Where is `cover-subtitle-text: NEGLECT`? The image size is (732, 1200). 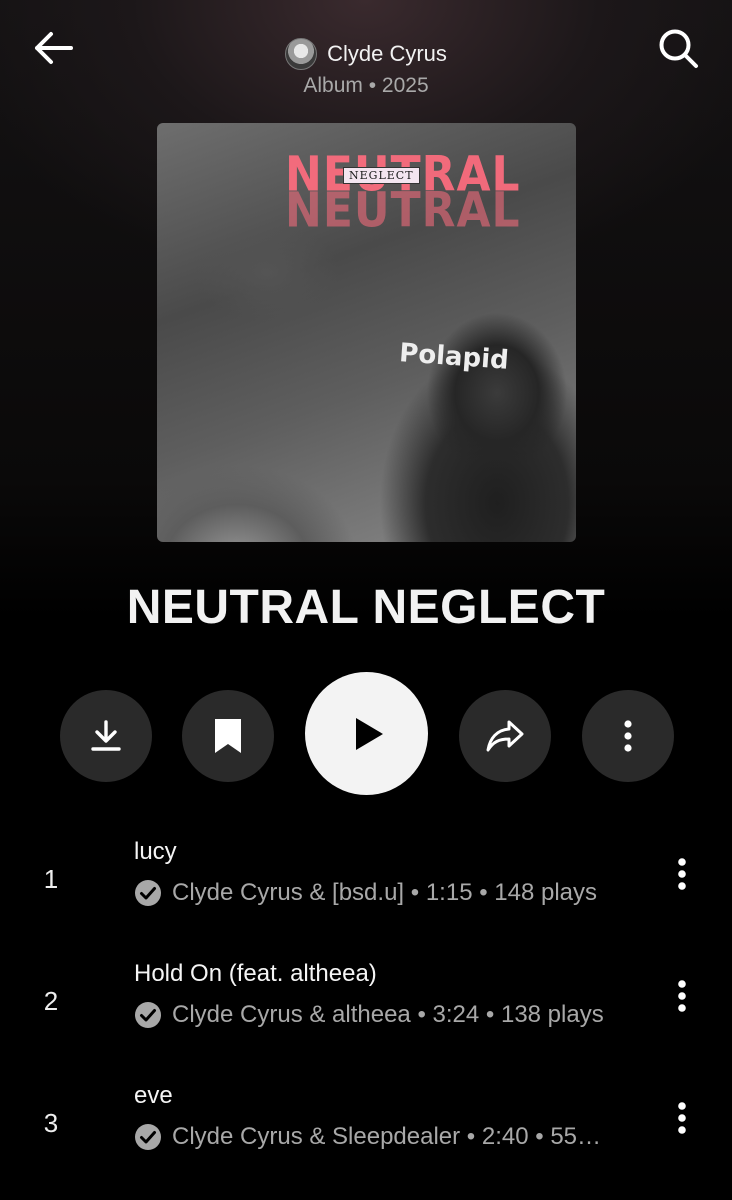 cover-subtitle-text: NEGLECT is located at coordinates (381, 175).